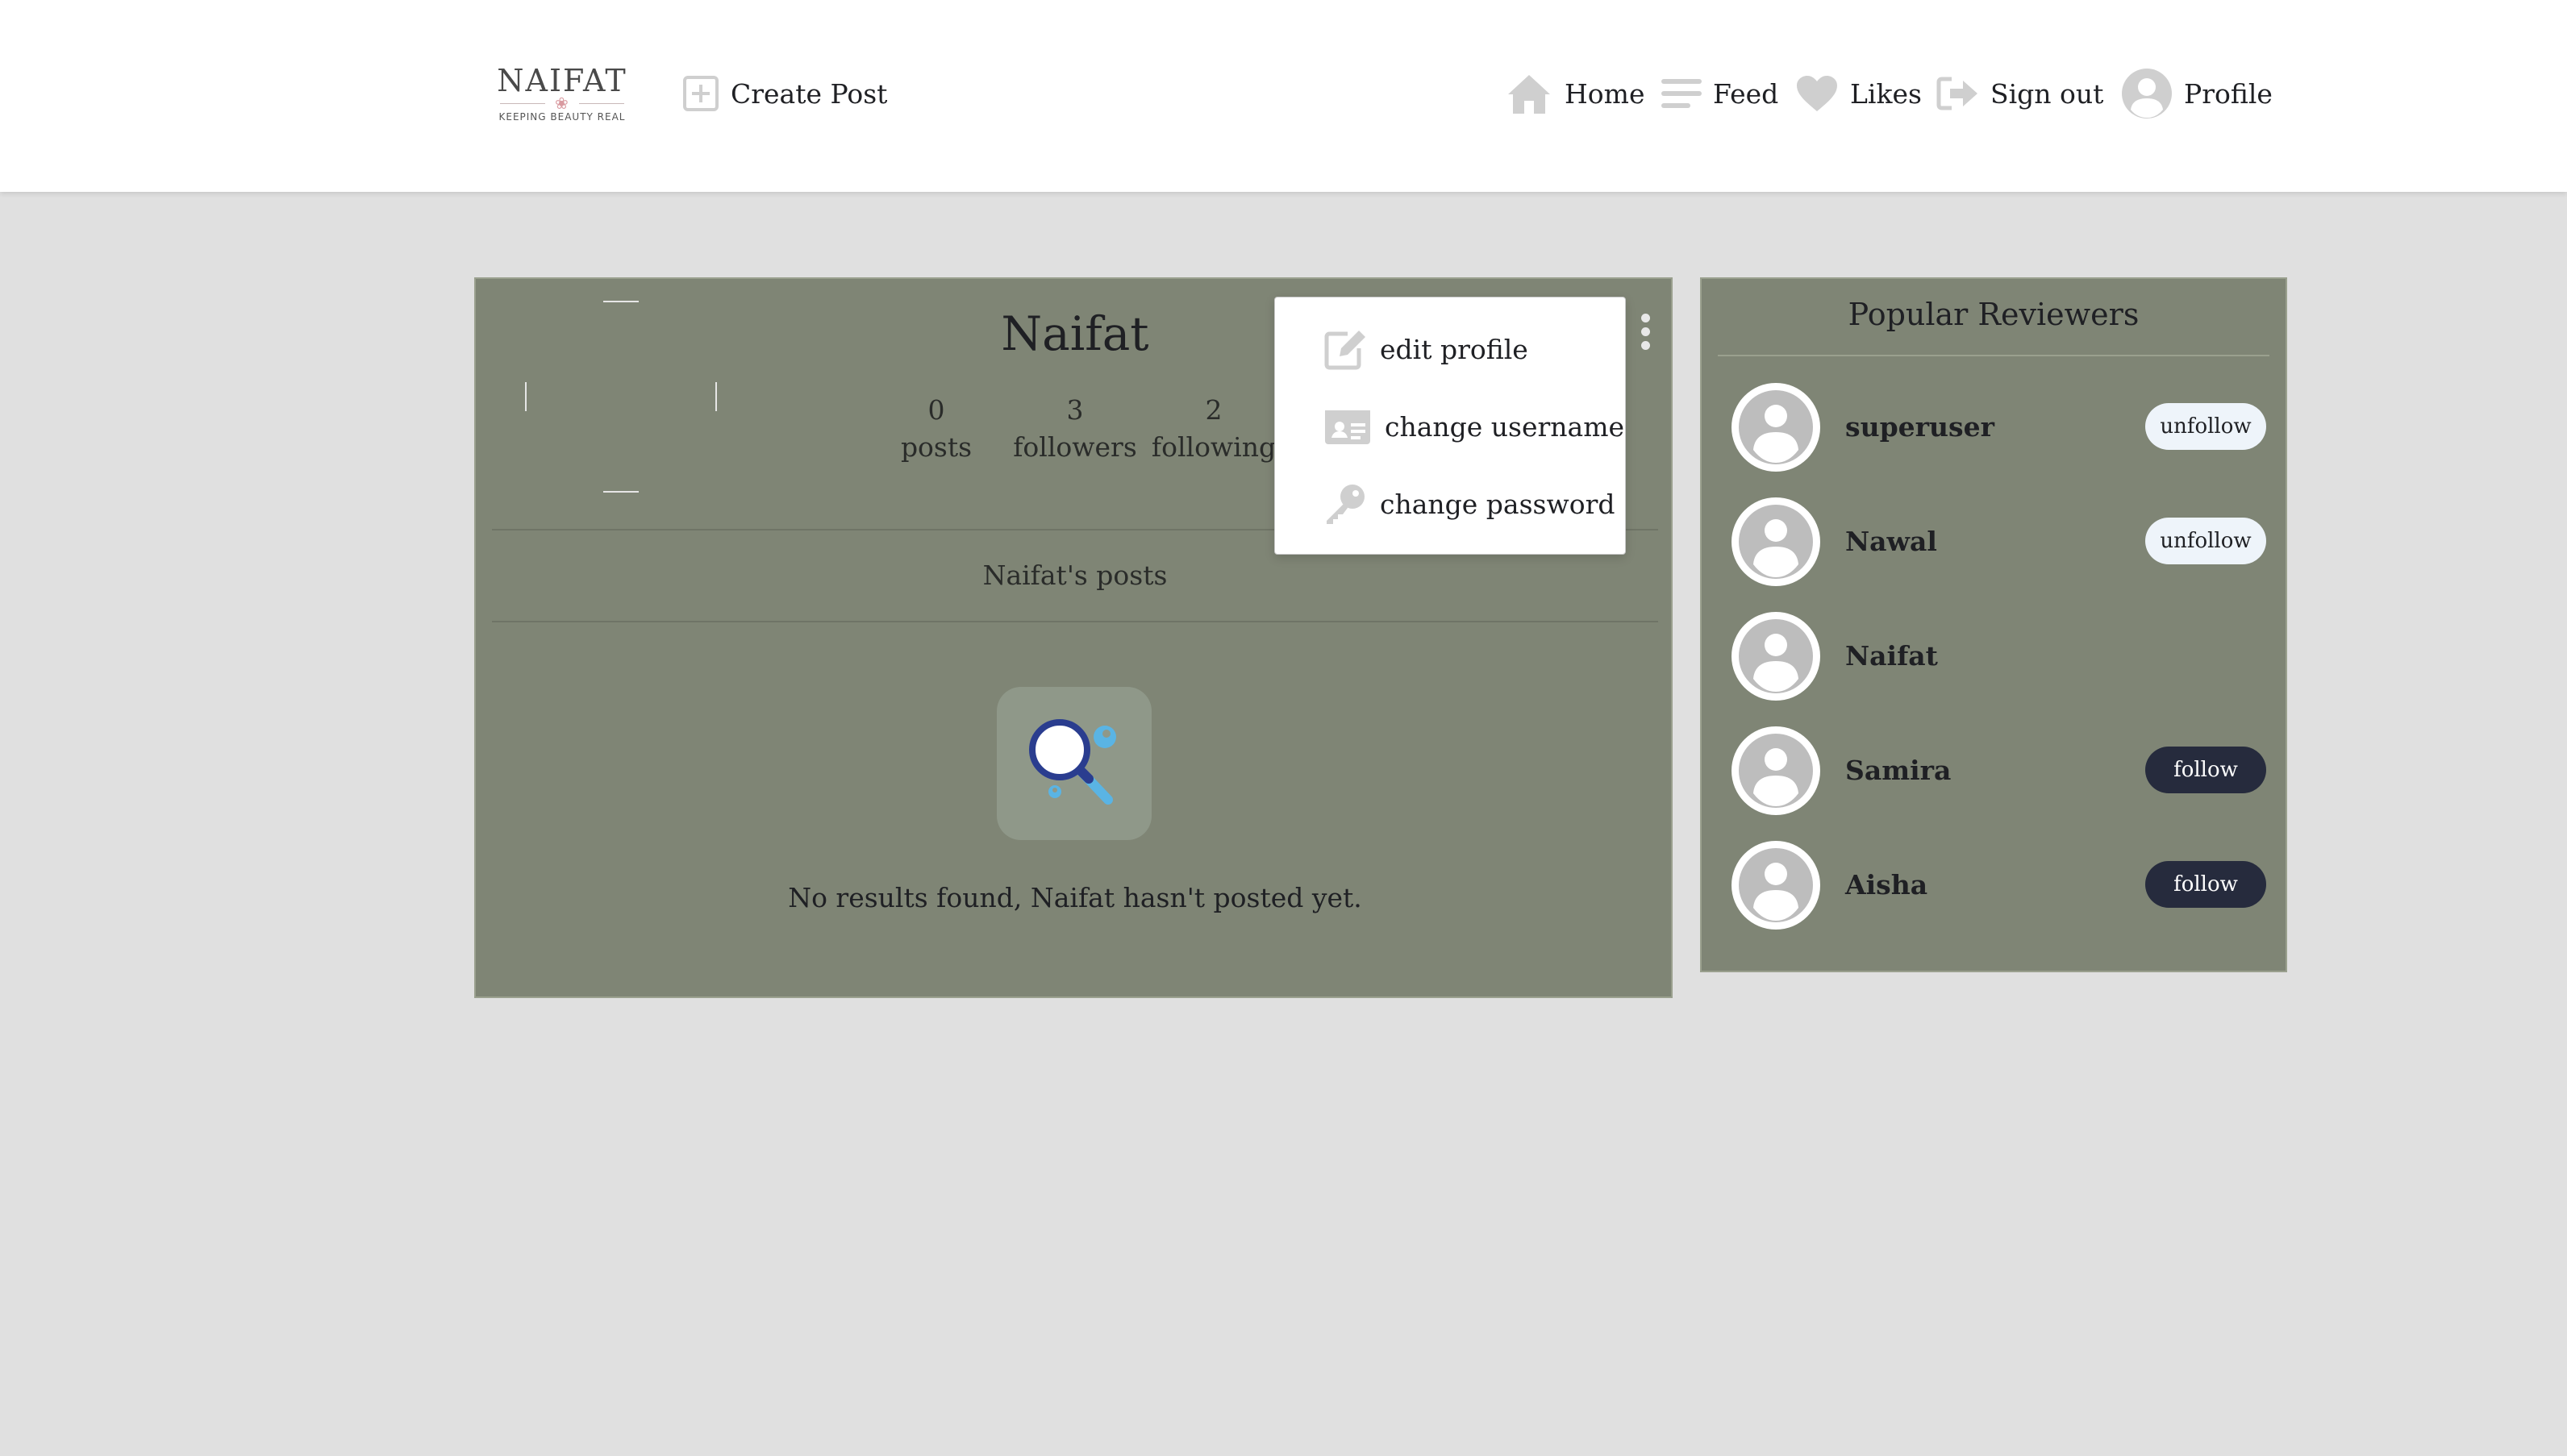 The height and width of the screenshot is (1456, 2567). What do you see at coordinates (1681, 93) in the screenshot?
I see `menu-lines-icon` at bounding box center [1681, 93].